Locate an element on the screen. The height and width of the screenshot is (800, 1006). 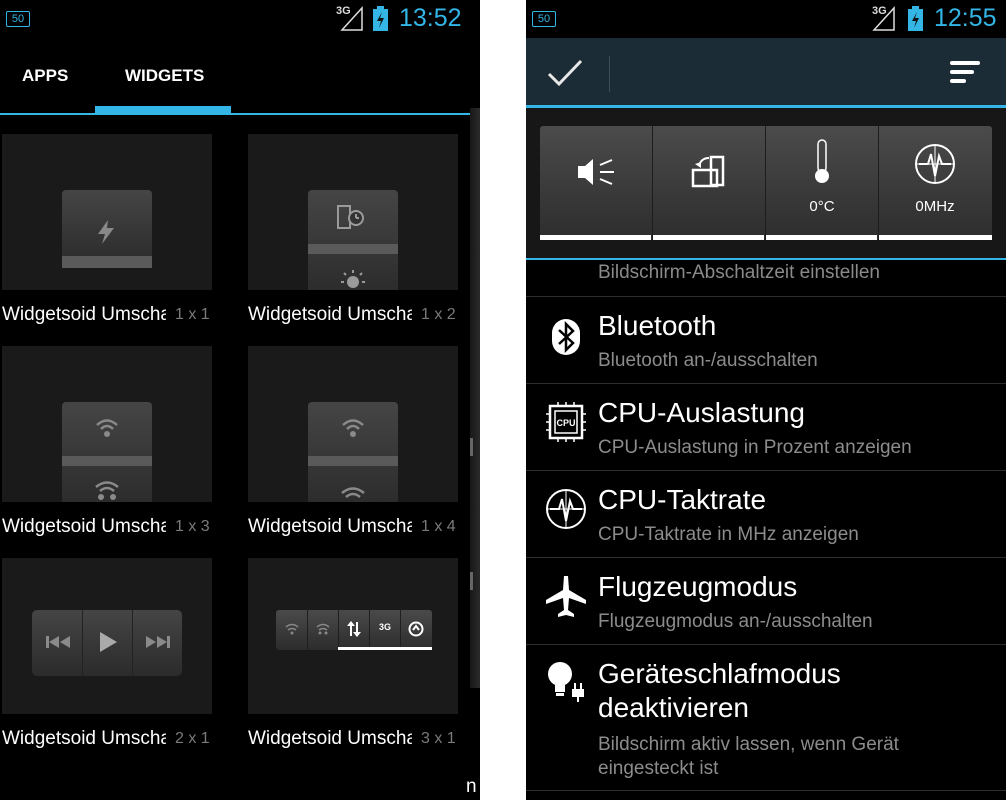
screen-timeout-icon is located at coordinates (350, 217).